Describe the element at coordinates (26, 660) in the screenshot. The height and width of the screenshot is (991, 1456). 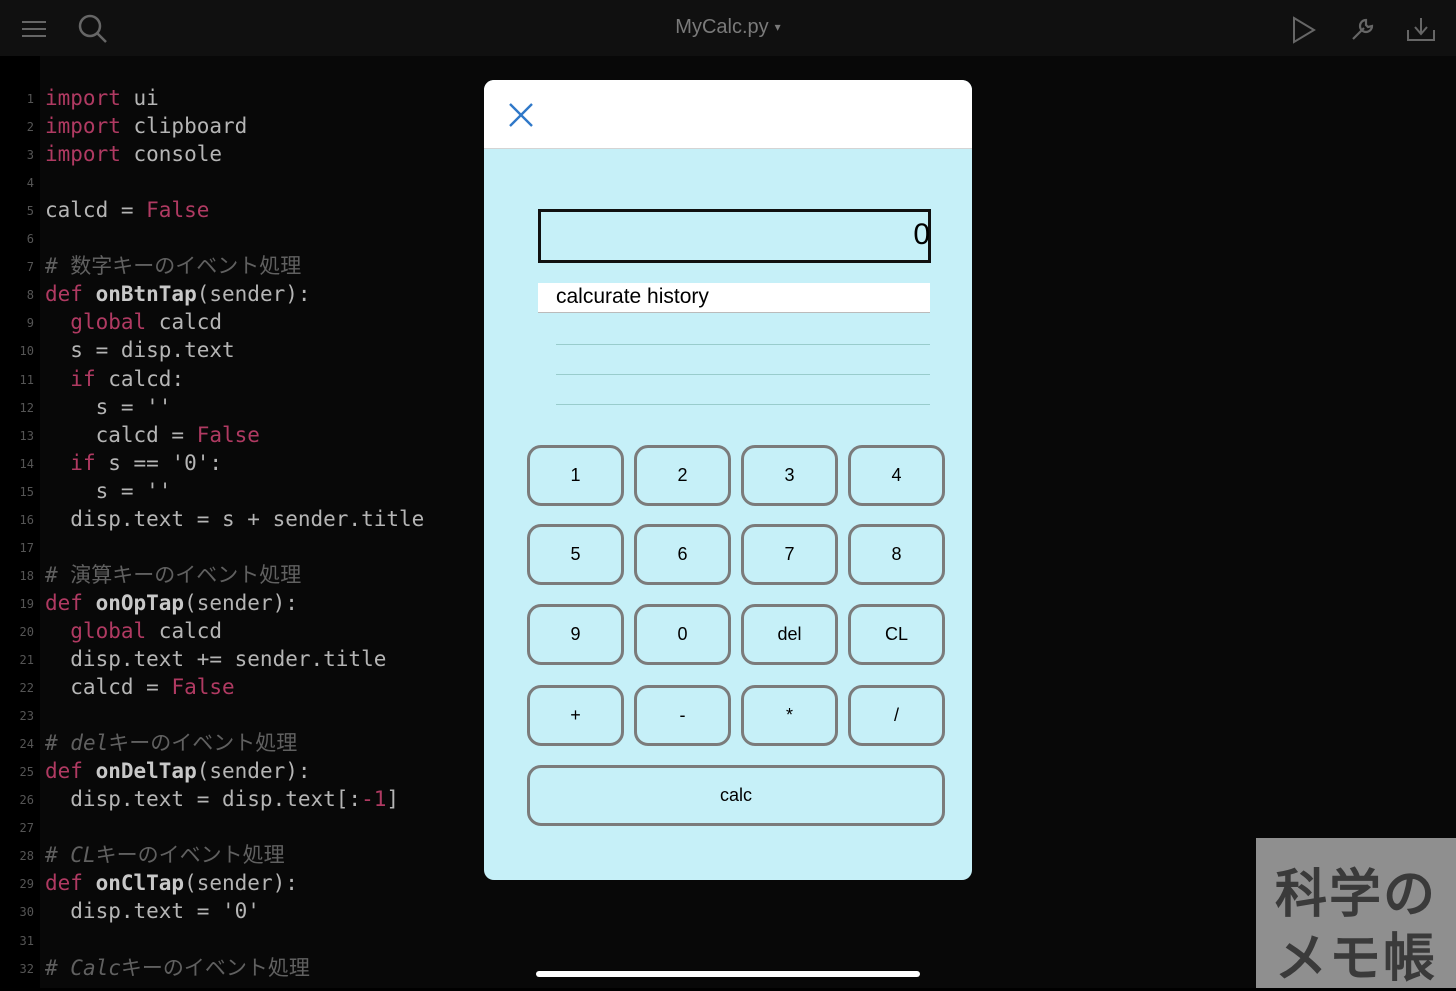
I see `line-number: 21` at that location.